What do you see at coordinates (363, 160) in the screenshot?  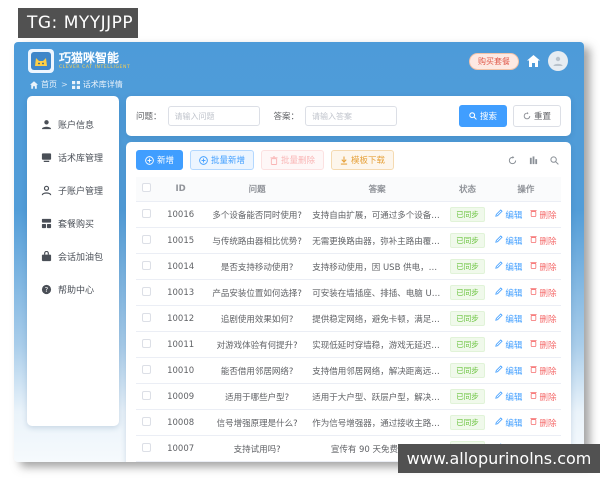 I see `template-download-button: 模板下载` at bounding box center [363, 160].